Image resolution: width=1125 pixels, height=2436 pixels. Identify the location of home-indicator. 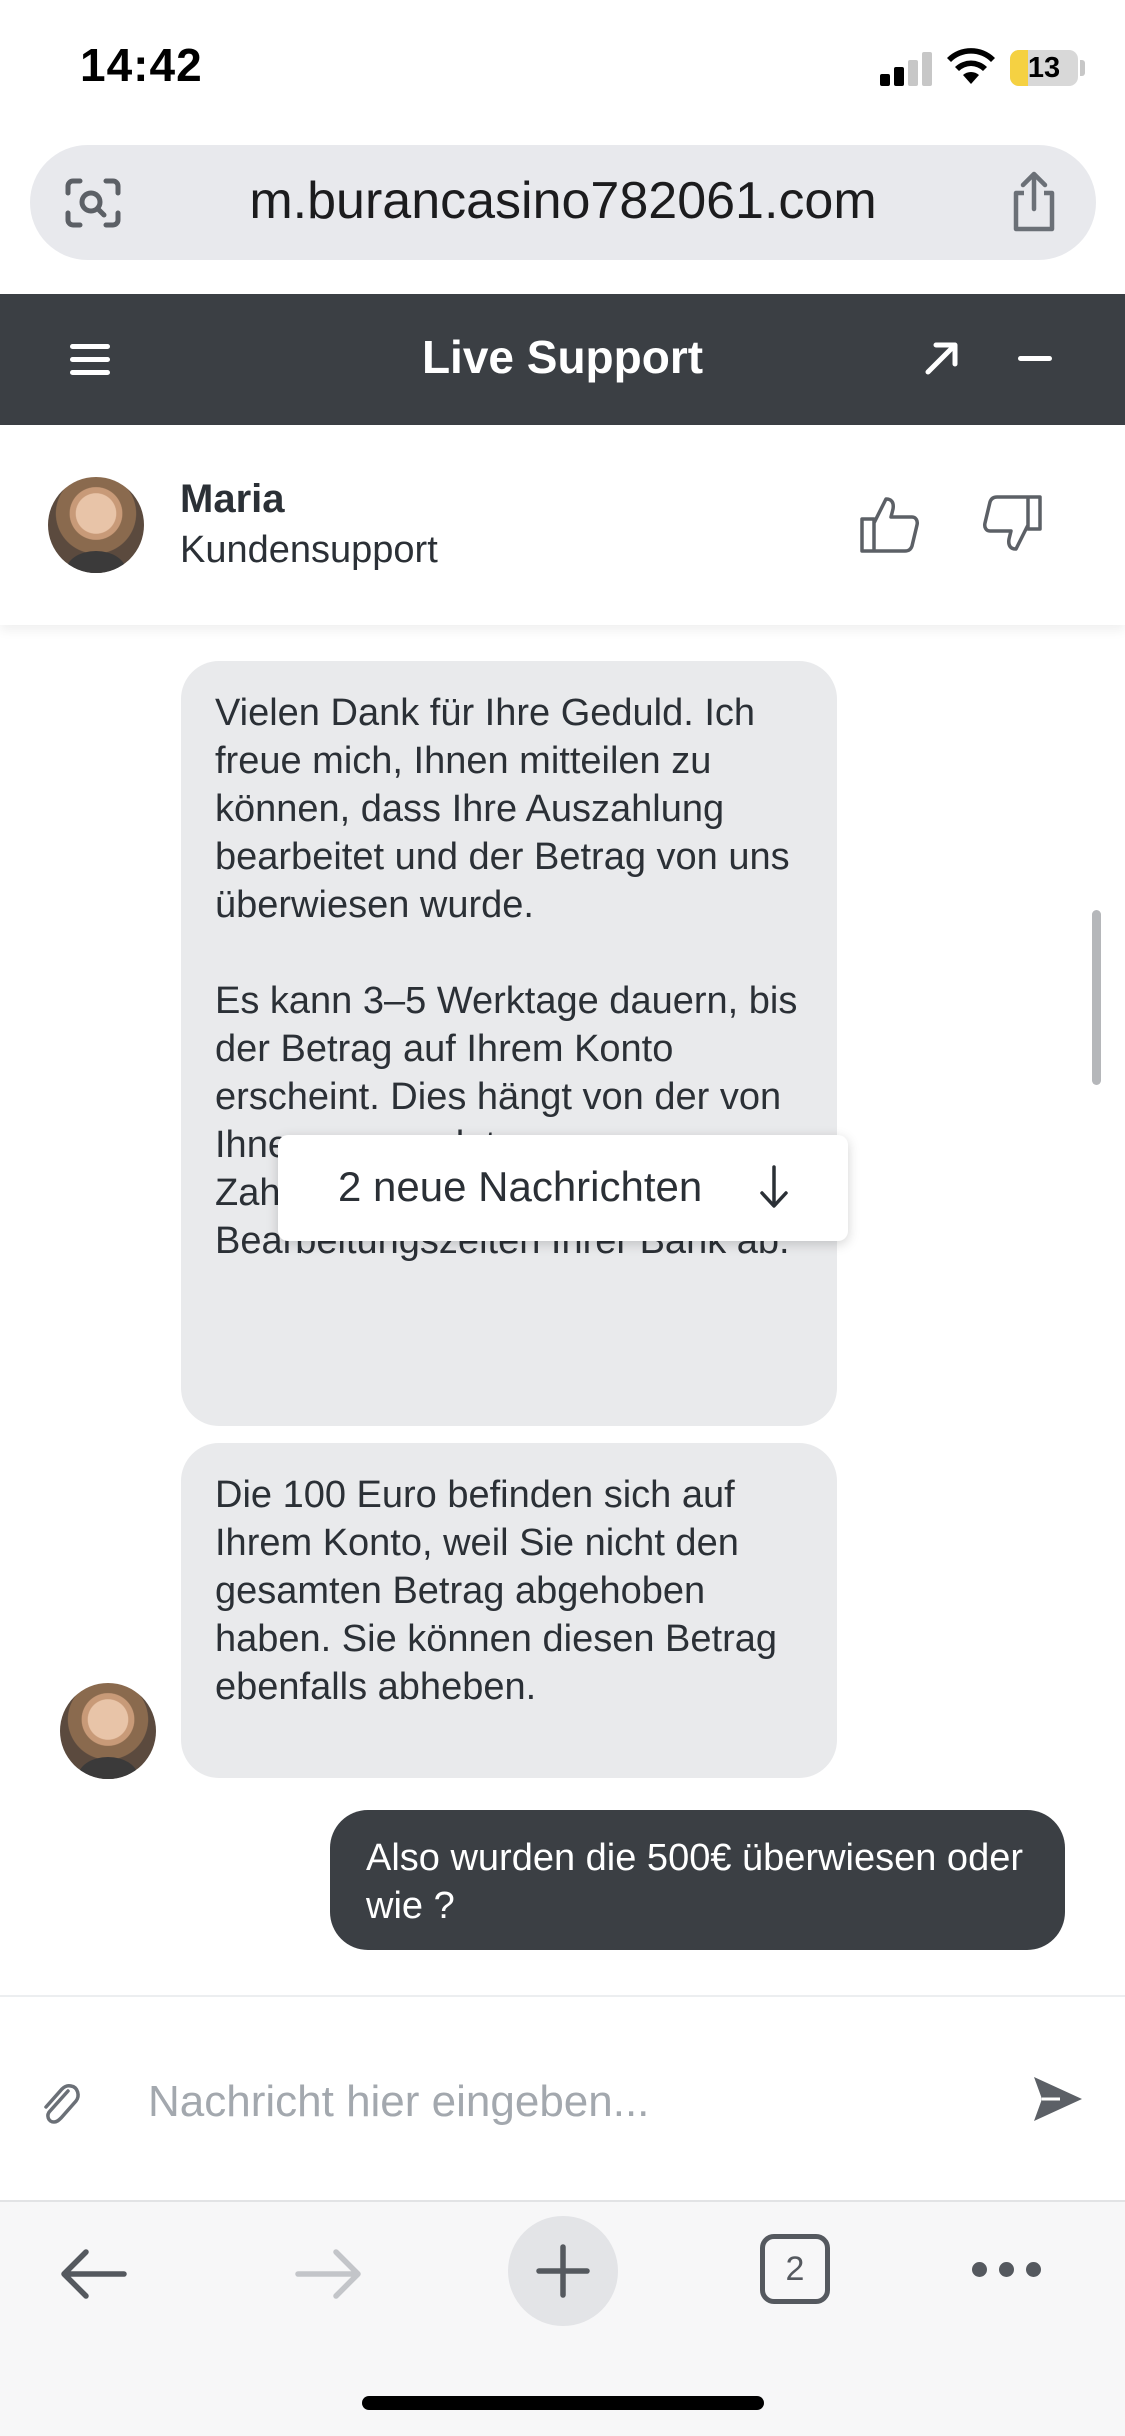
(563, 2403).